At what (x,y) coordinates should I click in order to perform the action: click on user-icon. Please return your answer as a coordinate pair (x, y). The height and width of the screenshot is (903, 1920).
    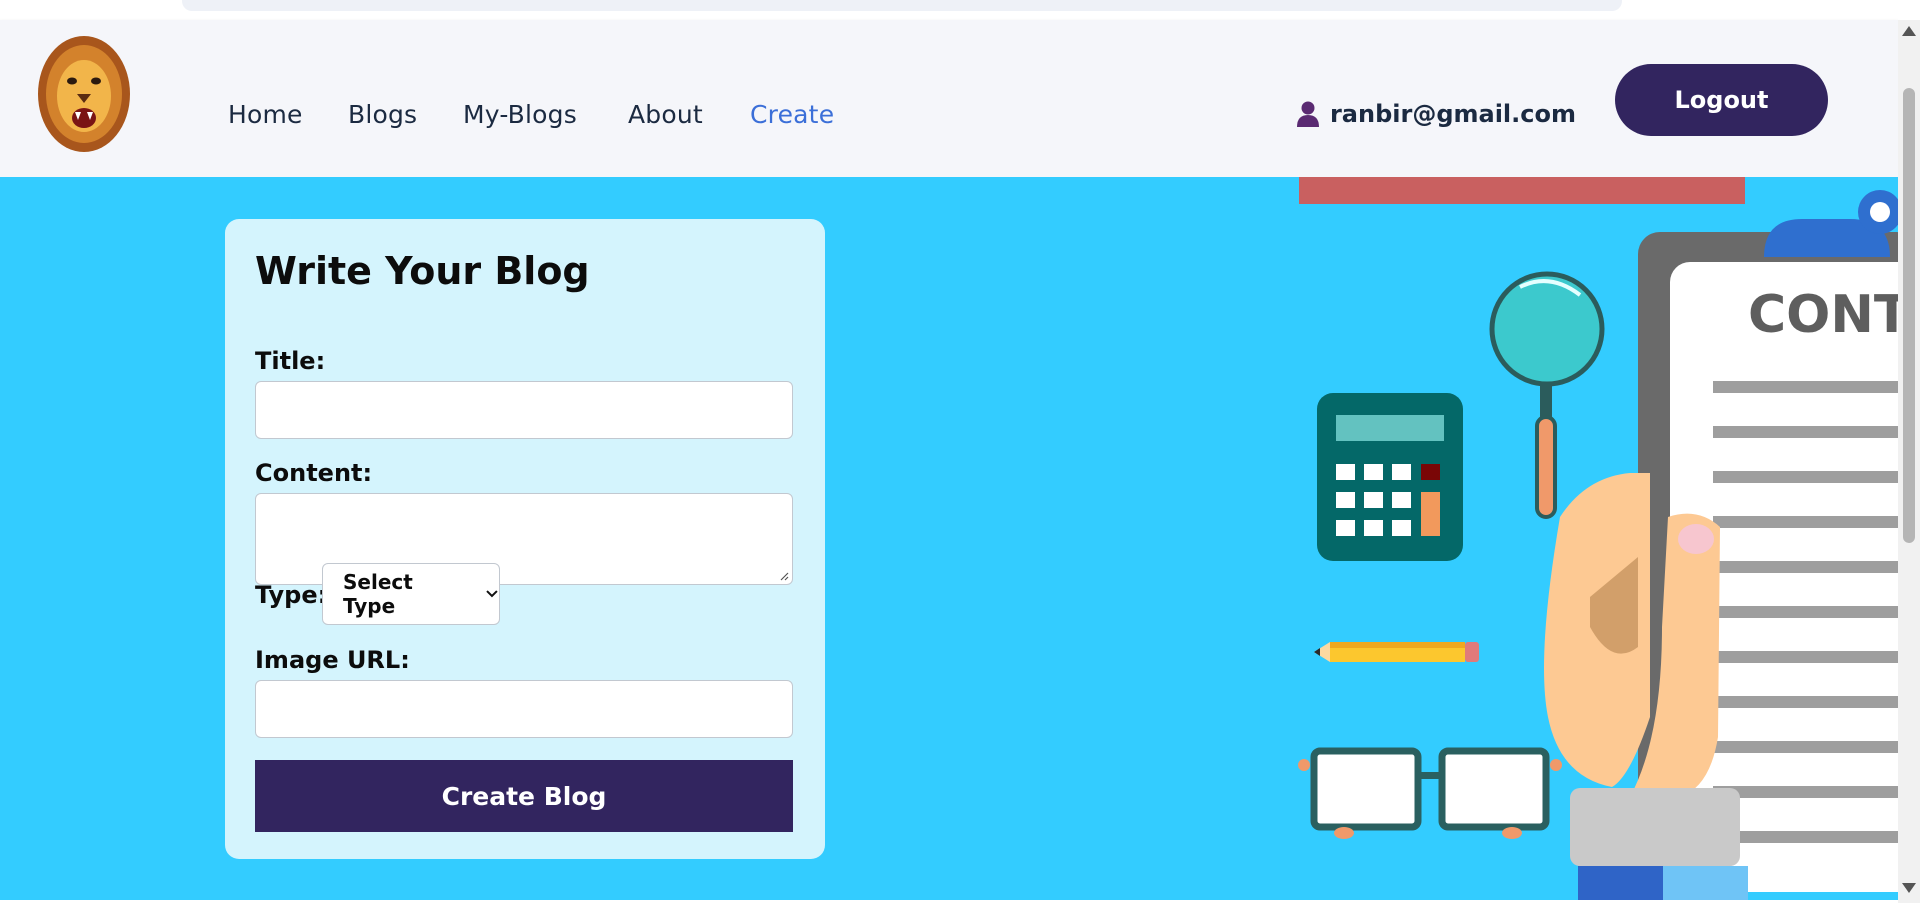
    Looking at the image, I should click on (1307, 114).